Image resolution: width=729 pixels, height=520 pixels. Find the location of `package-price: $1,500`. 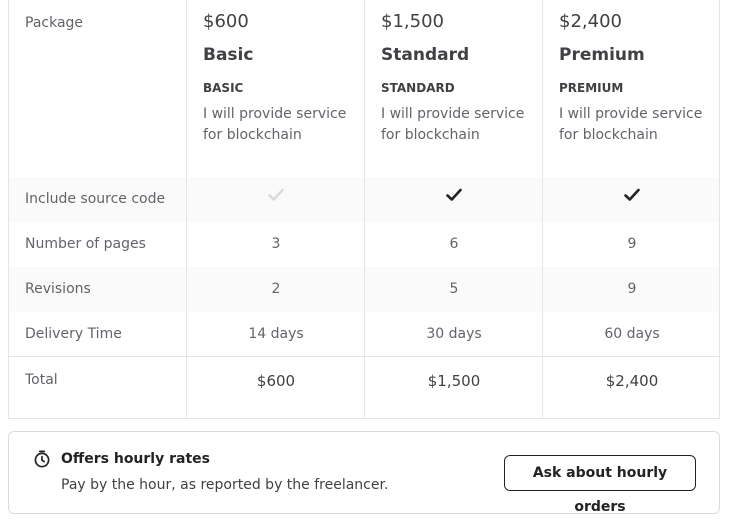

package-price: $1,500 is located at coordinates (412, 21).